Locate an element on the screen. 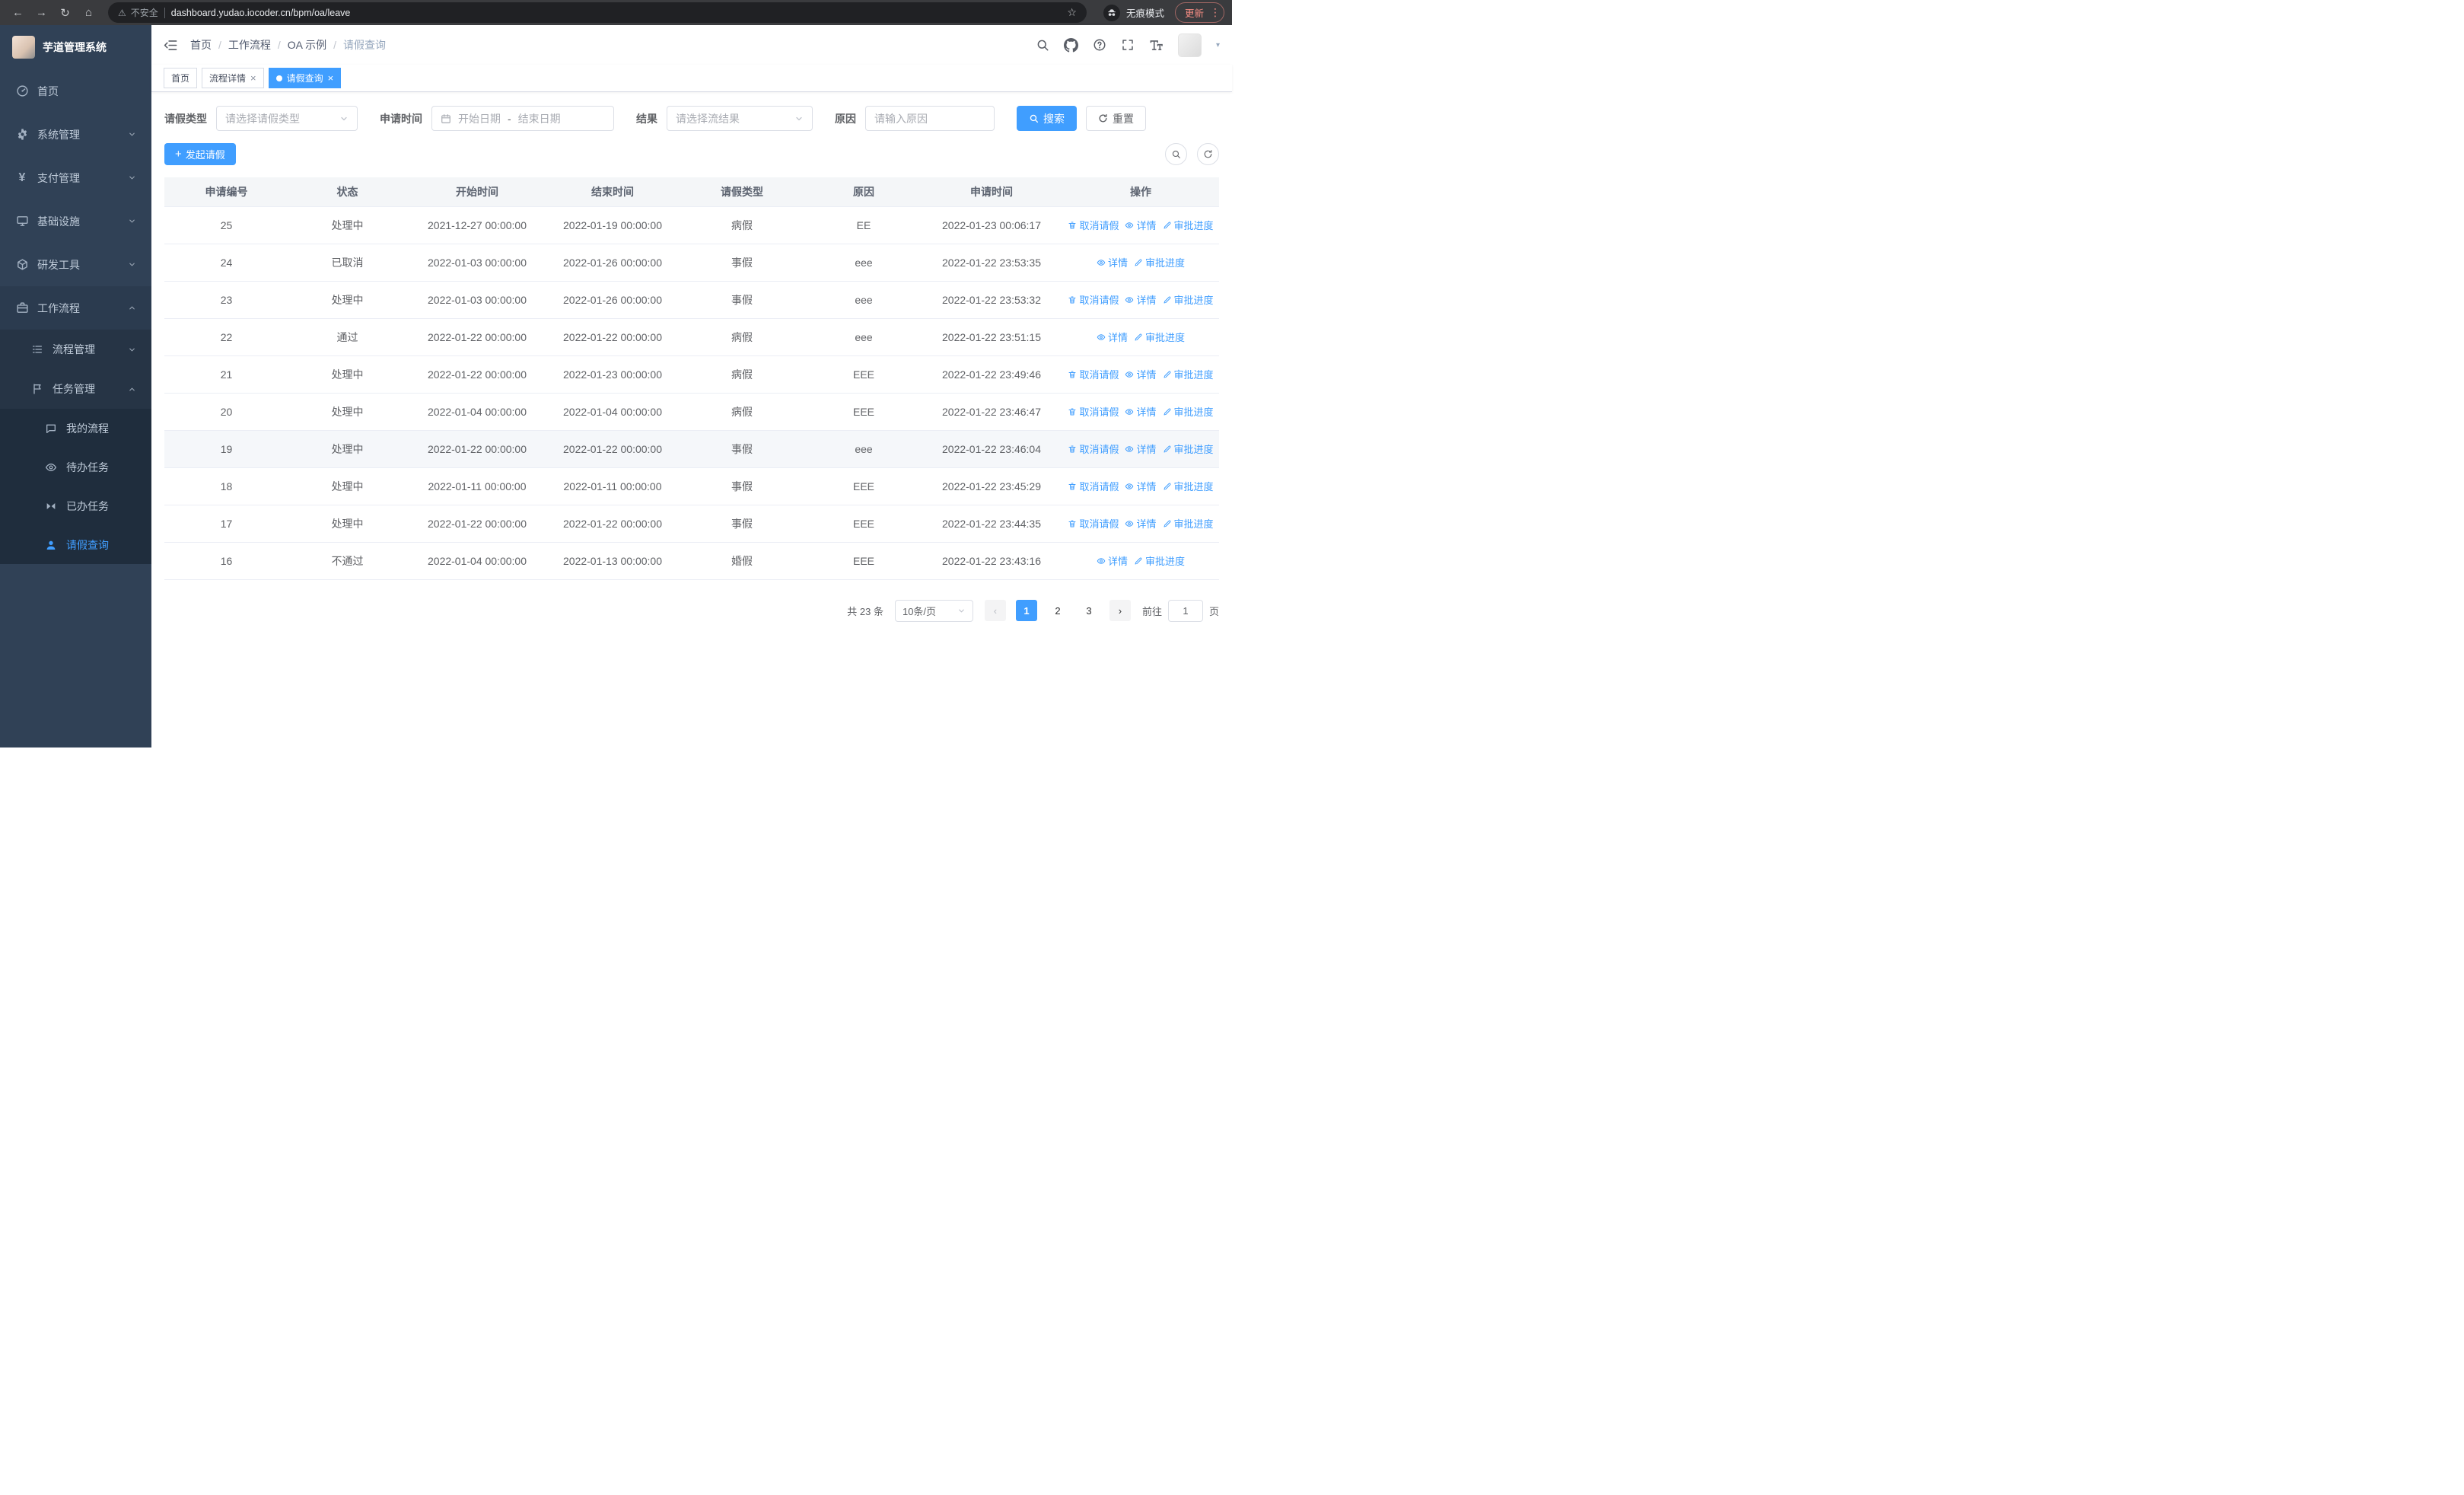 The height and width of the screenshot is (1495, 2464). search-button: 搜索 is located at coordinates (1047, 119).